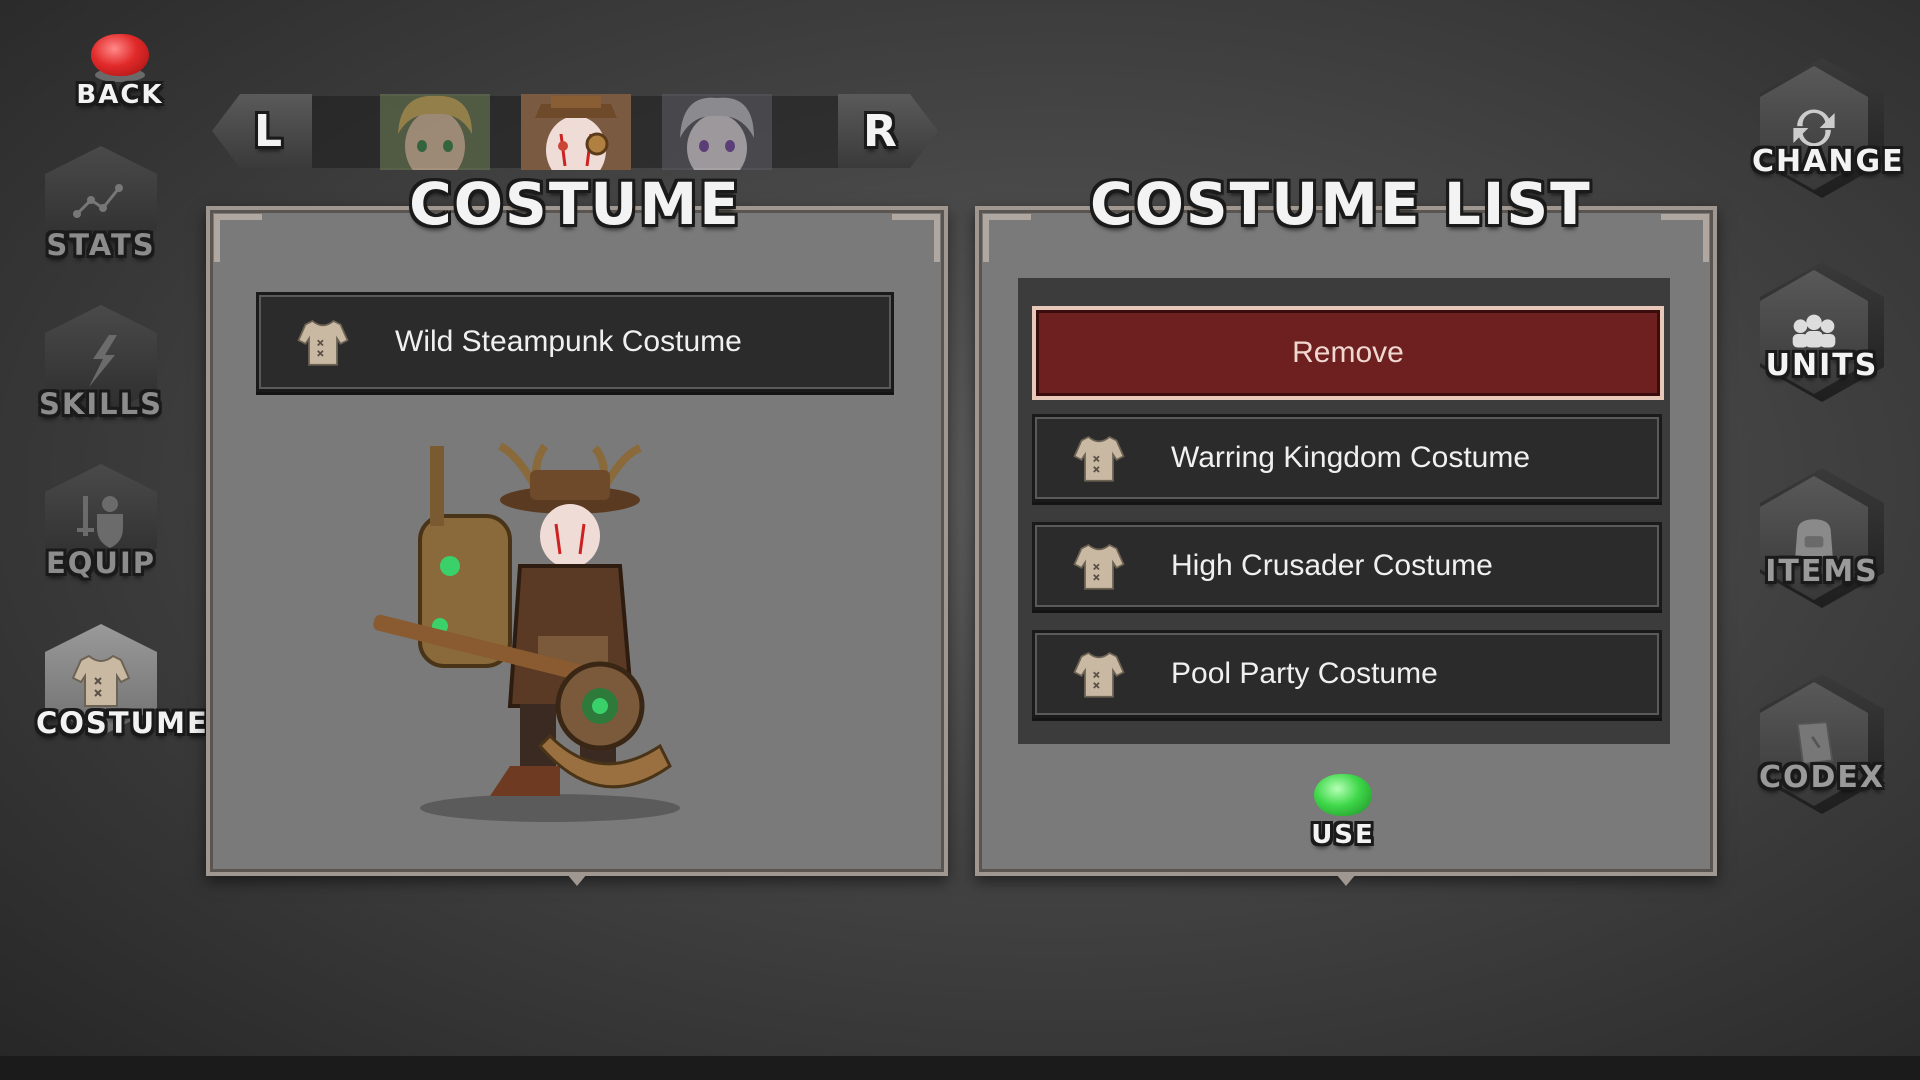  Describe the element at coordinates (1822, 538) in the screenshot. I see `items-button: ITEMS` at that location.